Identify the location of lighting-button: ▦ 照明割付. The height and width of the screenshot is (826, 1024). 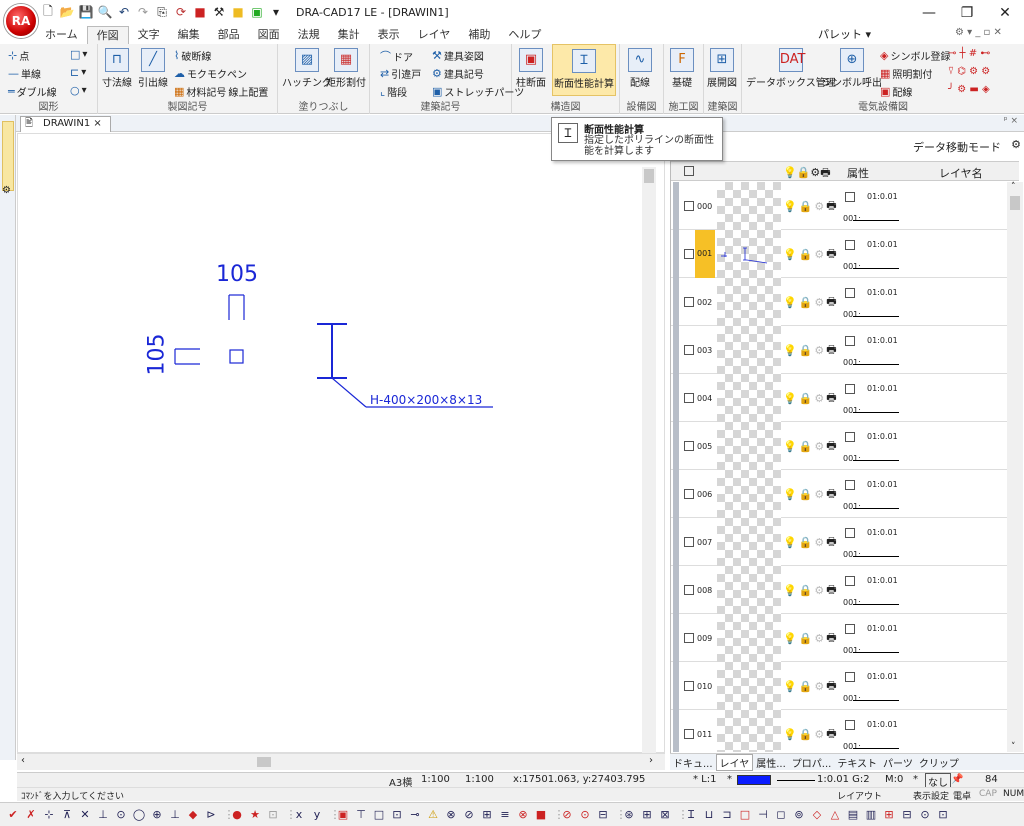
(906, 73).